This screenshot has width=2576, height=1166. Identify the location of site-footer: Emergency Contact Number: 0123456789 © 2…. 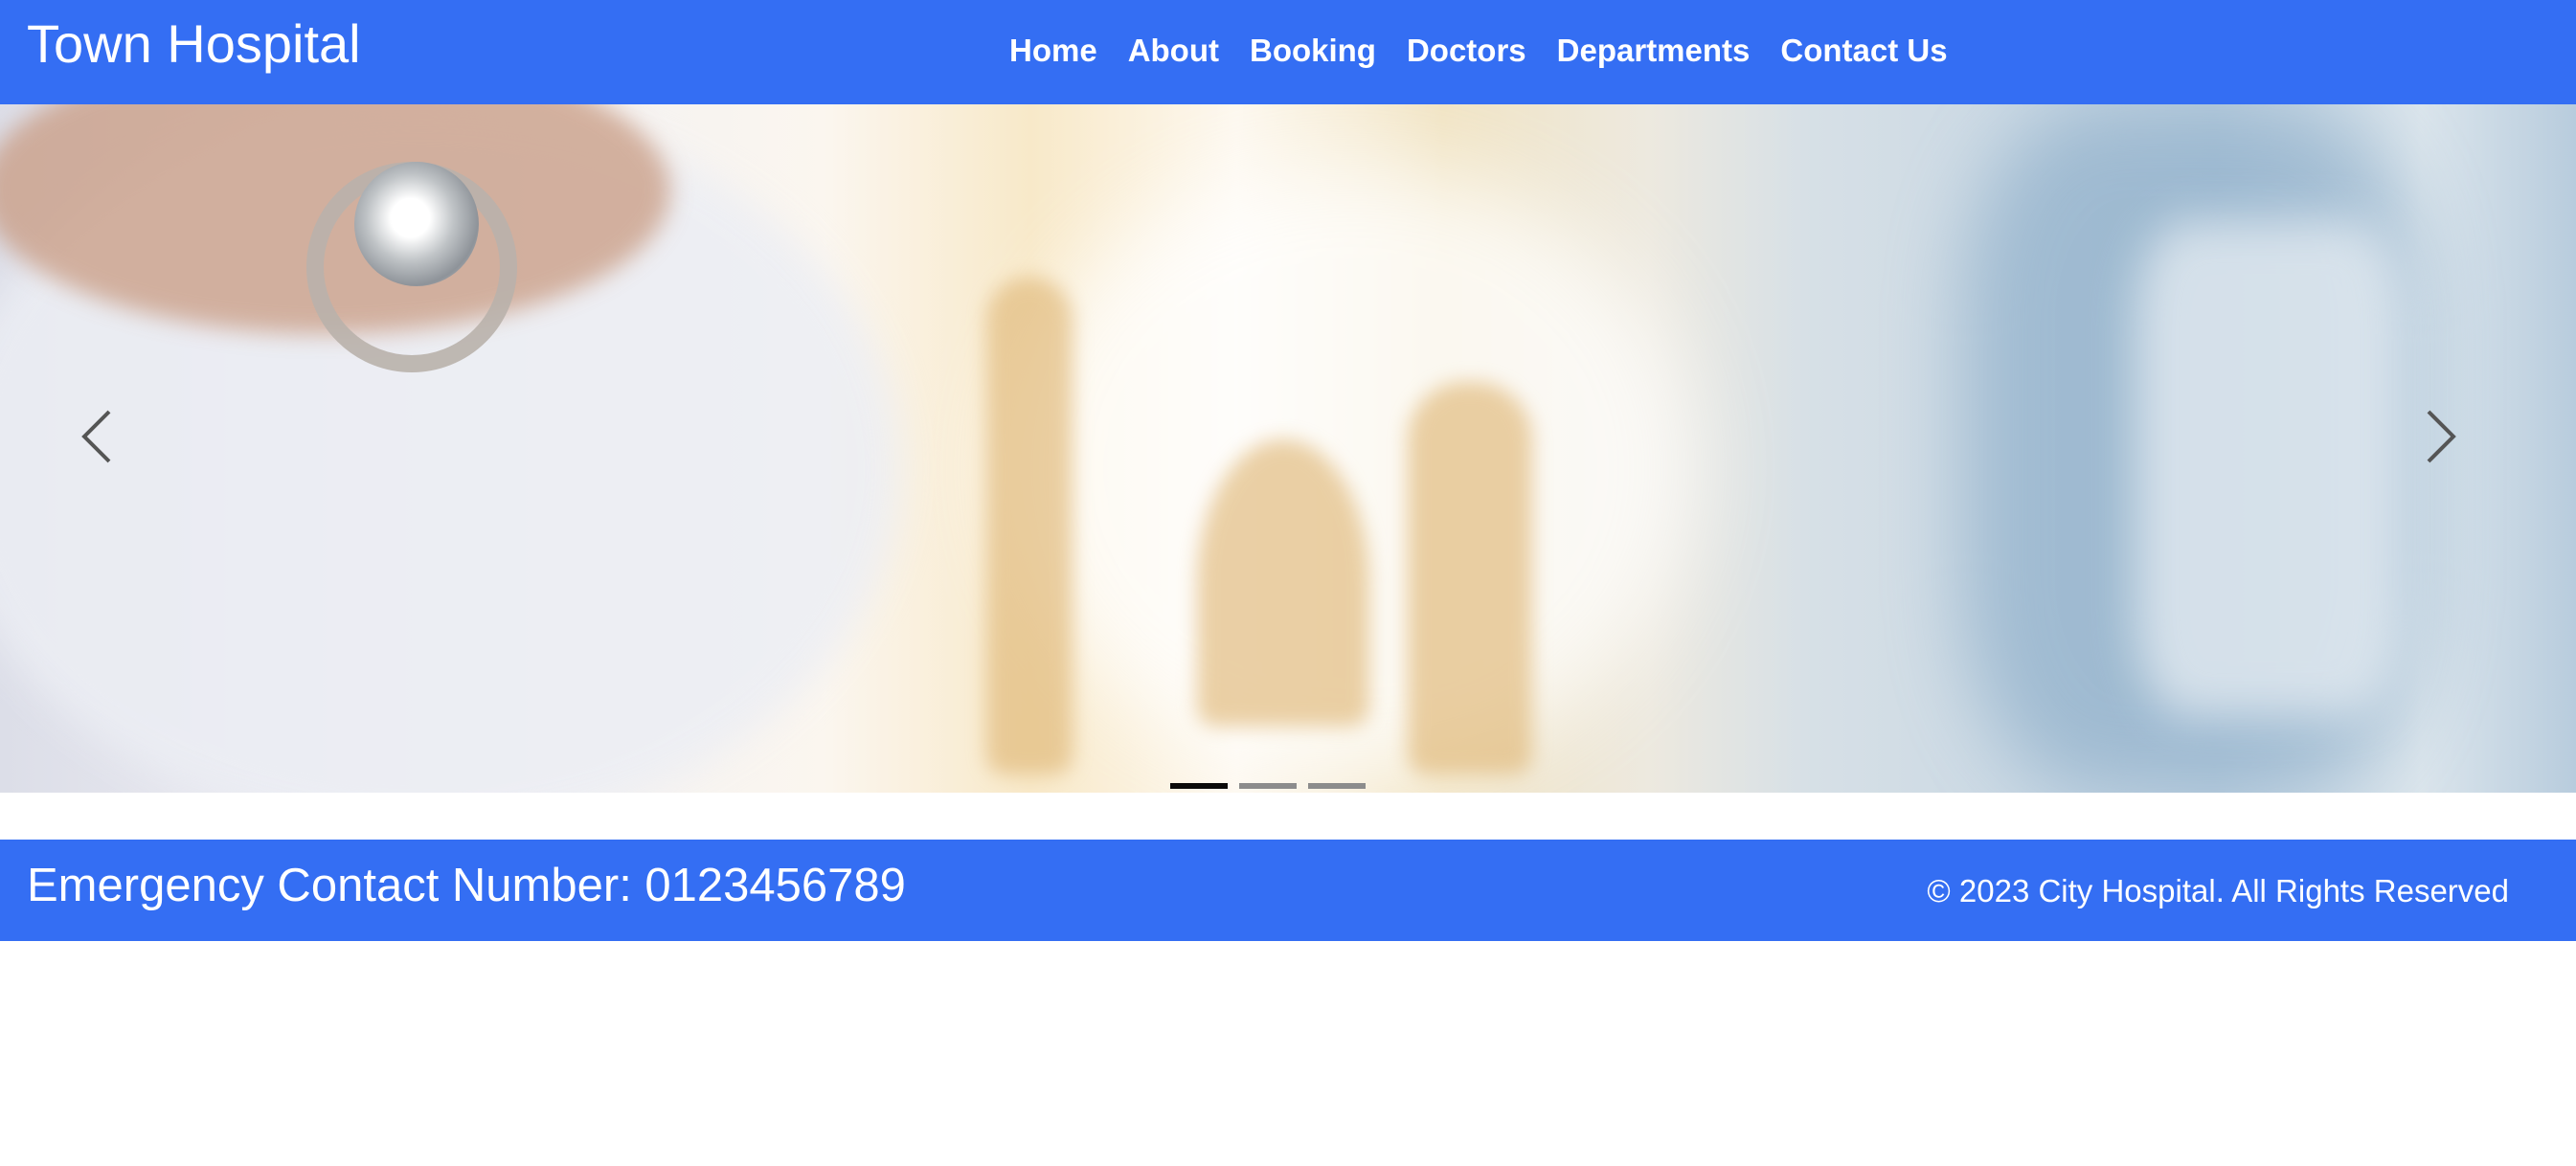
(1288, 890).